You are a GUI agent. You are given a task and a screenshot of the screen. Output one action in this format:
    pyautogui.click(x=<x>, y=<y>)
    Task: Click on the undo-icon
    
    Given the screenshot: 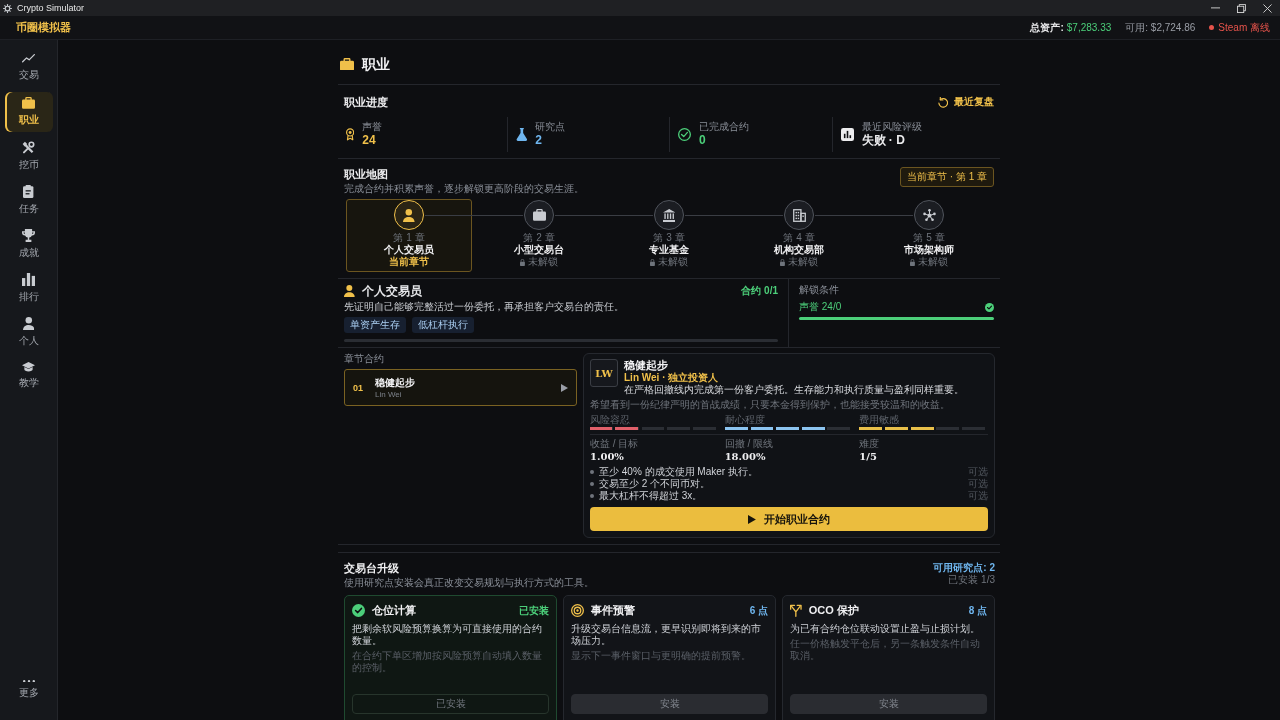 What is the action you would take?
    pyautogui.click(x=942, y=102)
    